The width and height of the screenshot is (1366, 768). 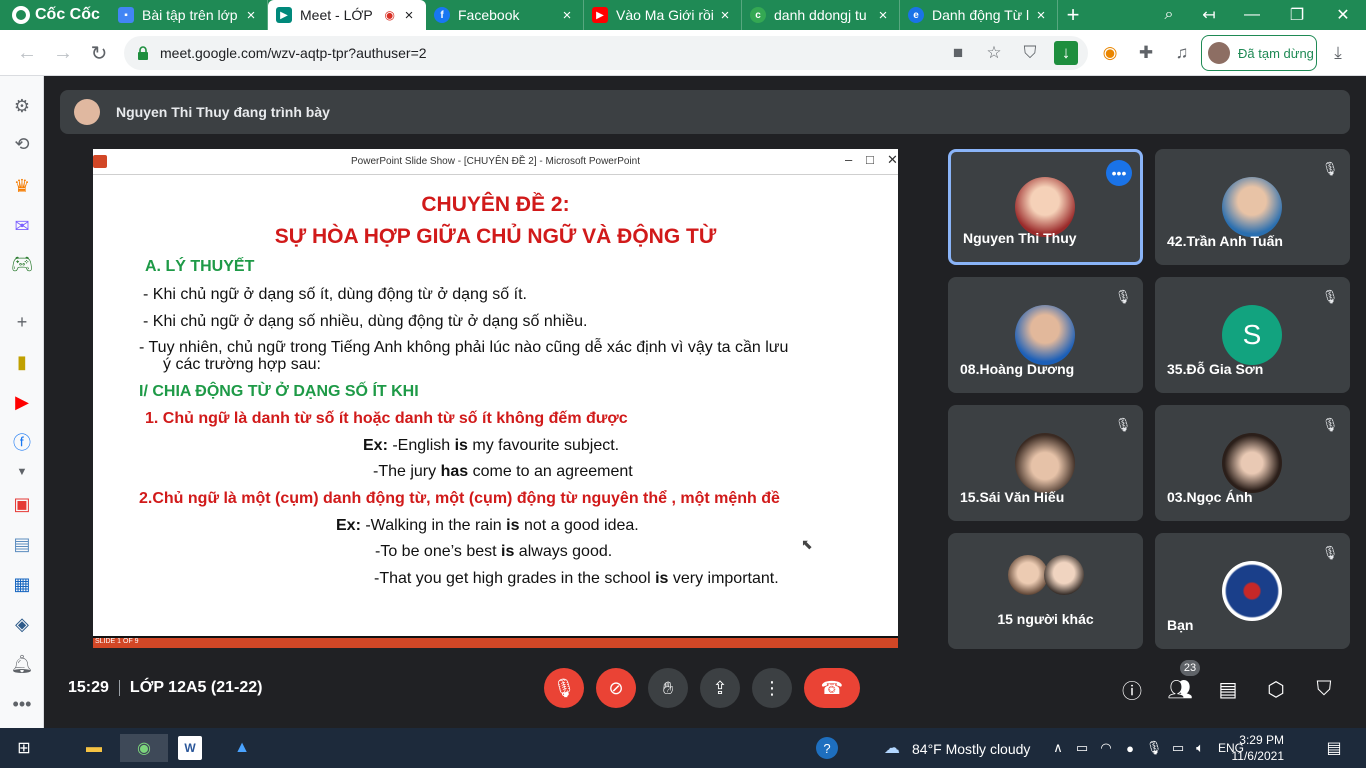 I want to click on tiki-icon: ▦, so click(x=22, y=584).